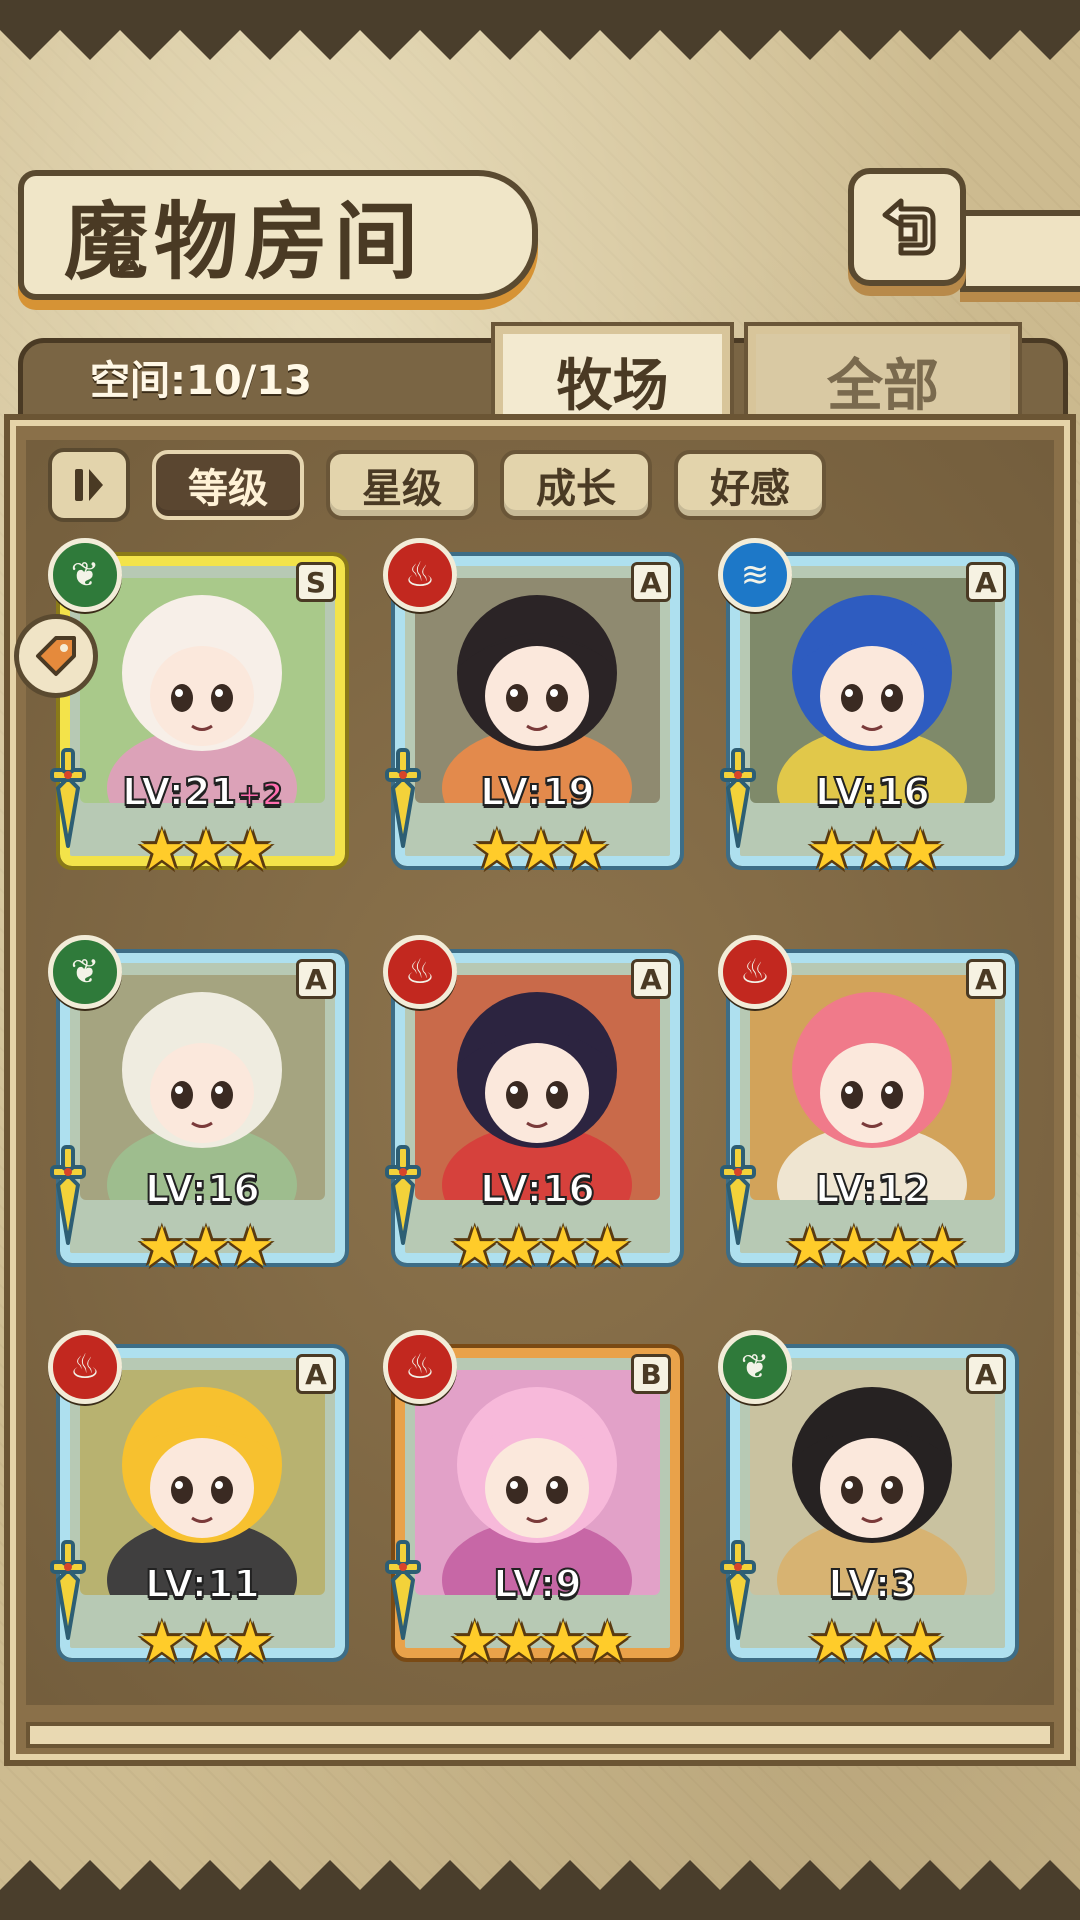 This screenshot has height=1920, width=1080. I want to click on page-title: 魔物房间, so click(244, 241).